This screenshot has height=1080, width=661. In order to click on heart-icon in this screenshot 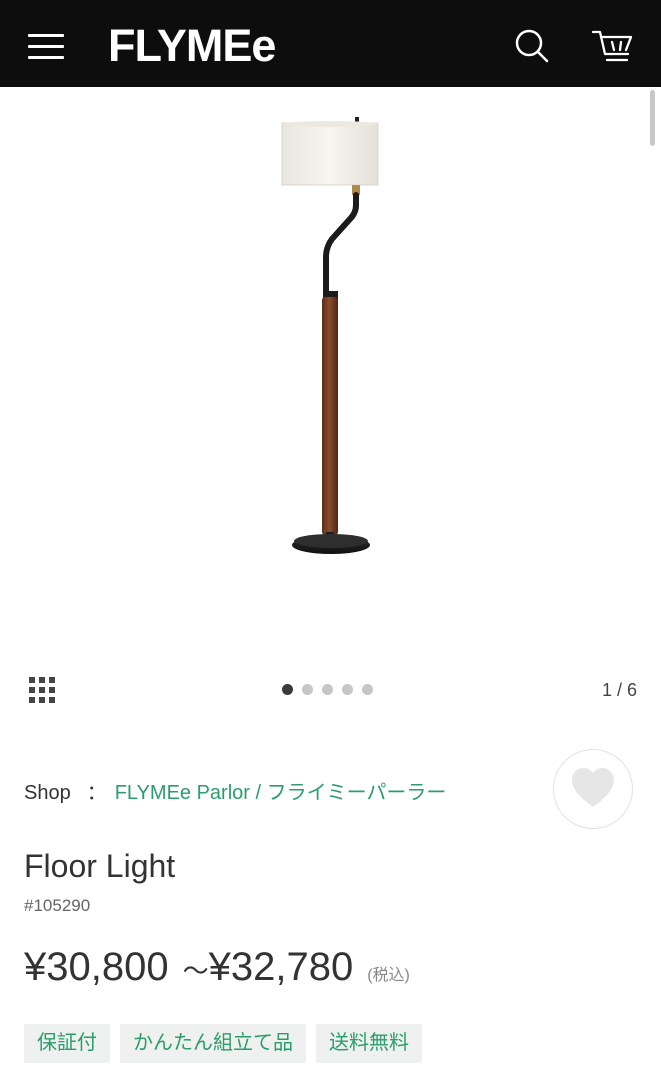, I will do `click(592, 787)`.